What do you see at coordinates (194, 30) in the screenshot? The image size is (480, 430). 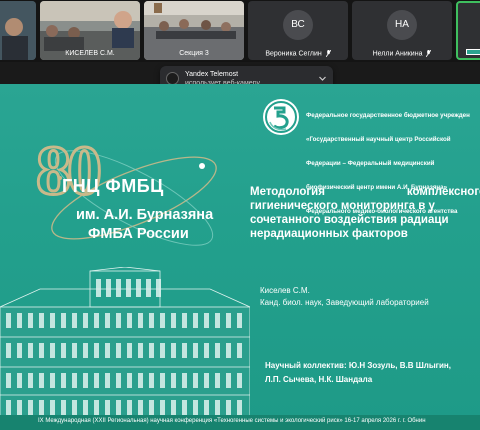 I see `participant-tile-2: Секция 3` at bounding box center [194, 30].